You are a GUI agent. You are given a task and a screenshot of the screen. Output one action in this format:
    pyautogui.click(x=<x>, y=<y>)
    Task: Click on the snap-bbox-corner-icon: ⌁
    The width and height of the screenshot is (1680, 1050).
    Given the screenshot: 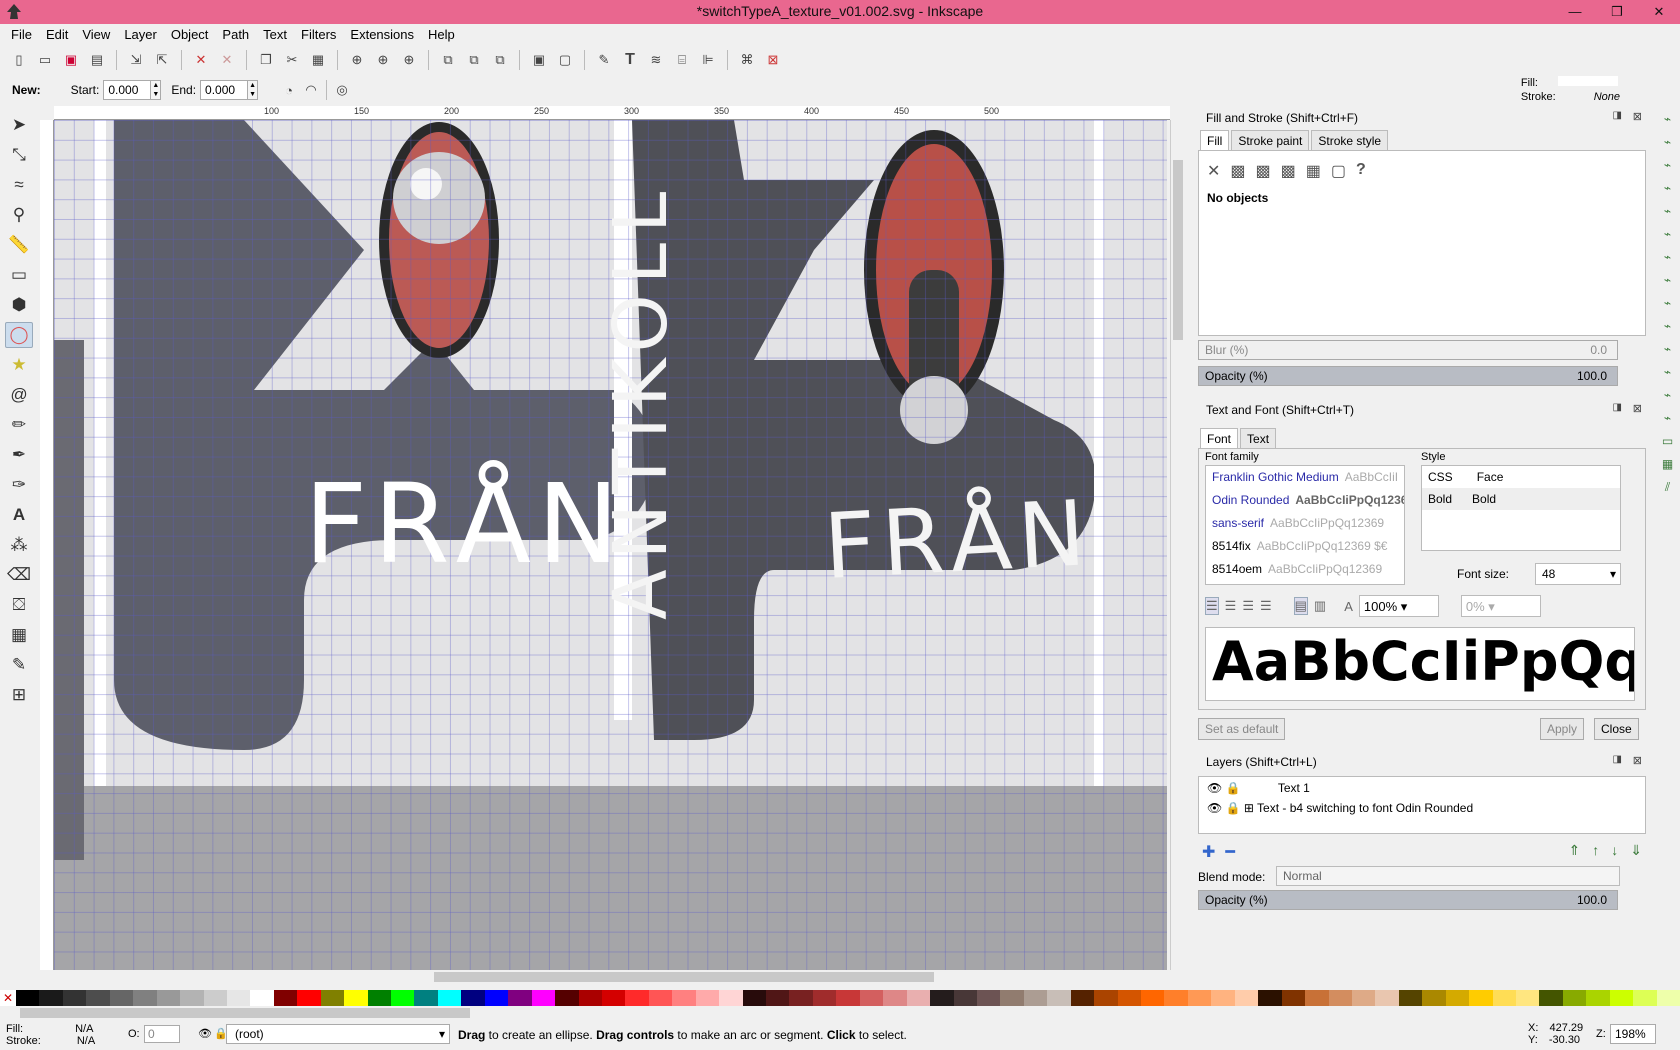 What is the action you would take?
    pyautogui.click(x=1667, y=188)
    